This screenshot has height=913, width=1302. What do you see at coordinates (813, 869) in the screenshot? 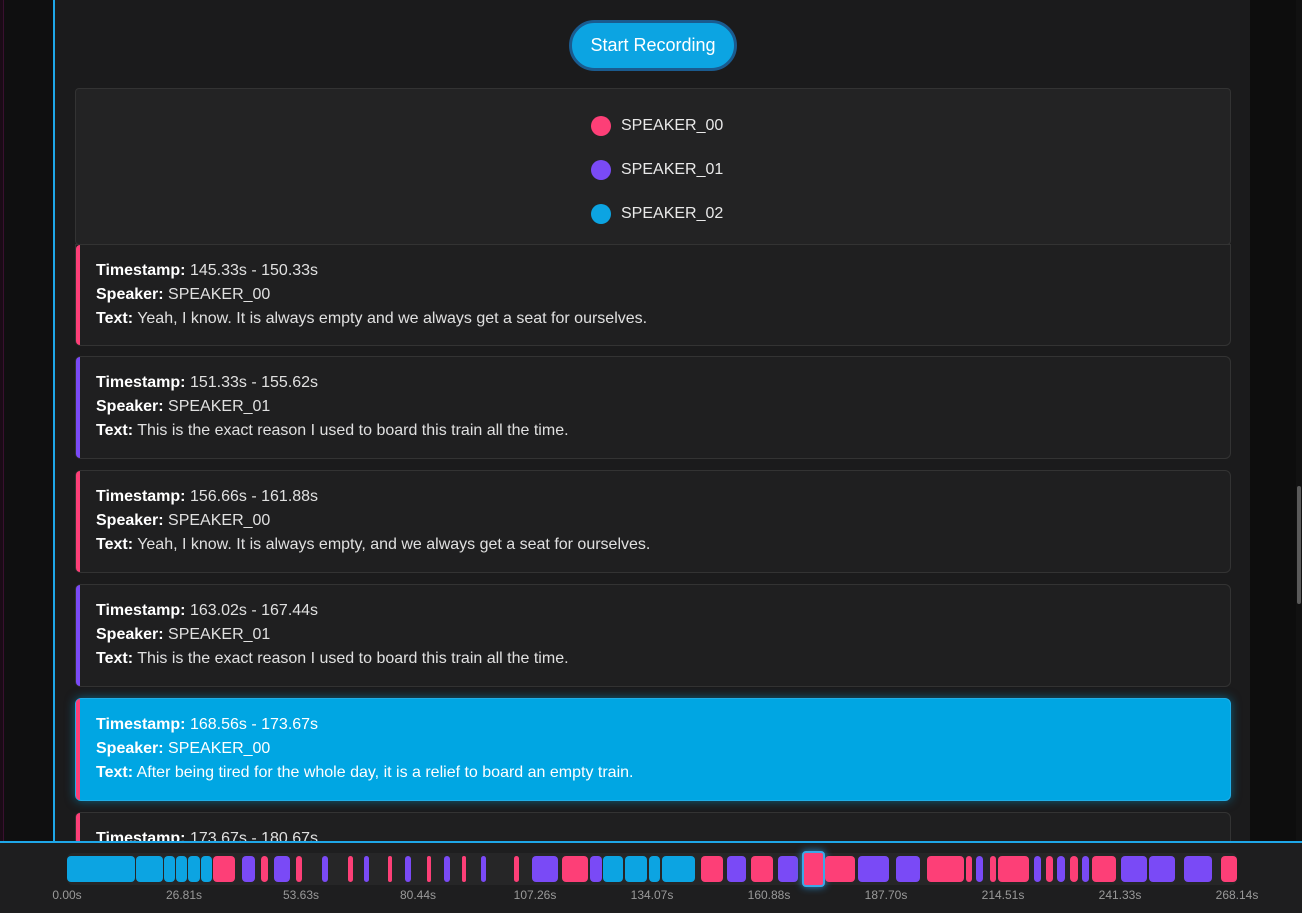
I see `timeline-block-current` at bounding box center [813, 869].